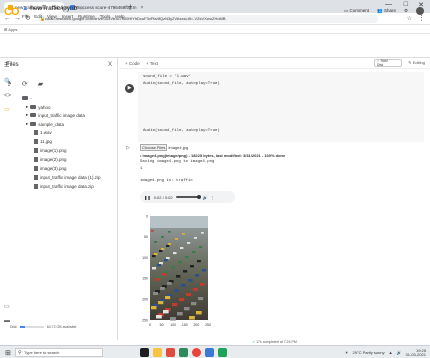 This screenshot has height=358, width=430. I want to click on file-item-zip1: input_traffic image data (1).zip, so click(67, 177).